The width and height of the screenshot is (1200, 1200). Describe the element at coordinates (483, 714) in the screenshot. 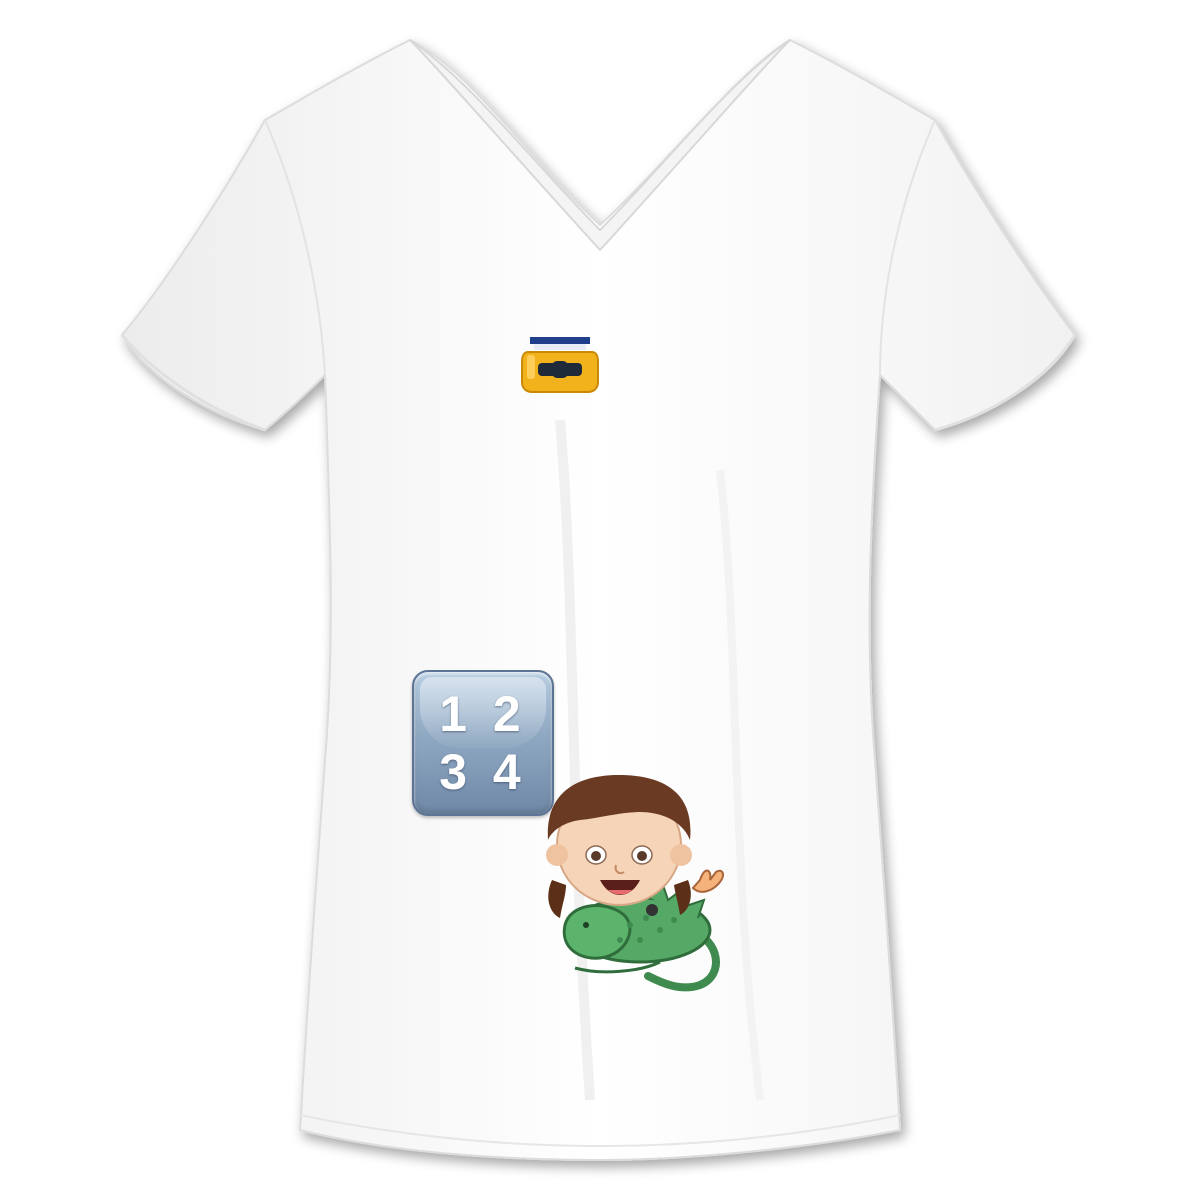

I see `numbers-row-top: 1 2` at that location.